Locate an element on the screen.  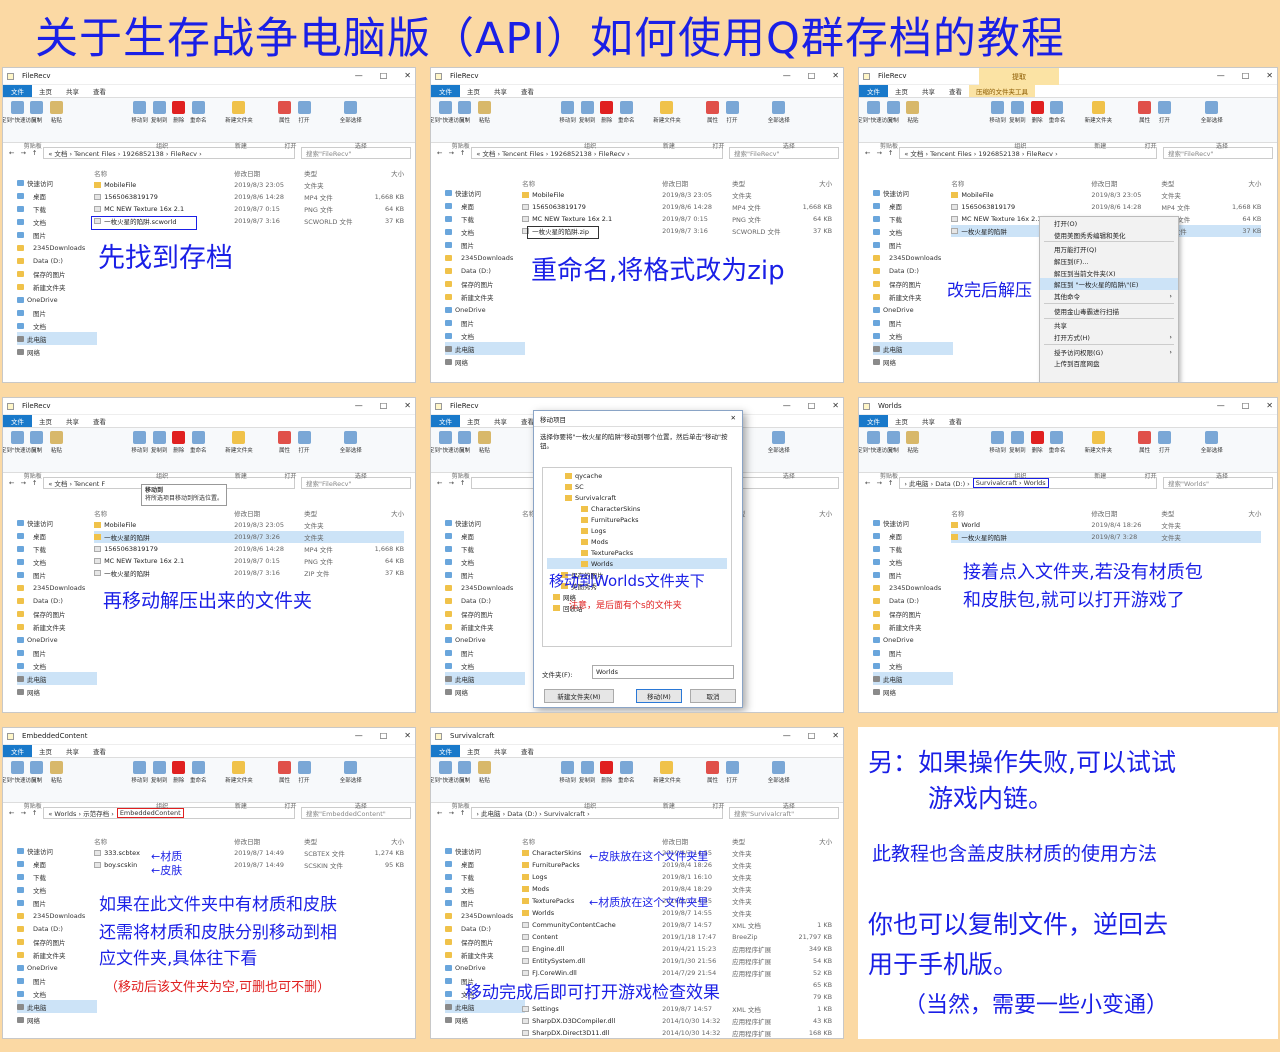
tree-item: Worlds is located at coordinates (637, 563).